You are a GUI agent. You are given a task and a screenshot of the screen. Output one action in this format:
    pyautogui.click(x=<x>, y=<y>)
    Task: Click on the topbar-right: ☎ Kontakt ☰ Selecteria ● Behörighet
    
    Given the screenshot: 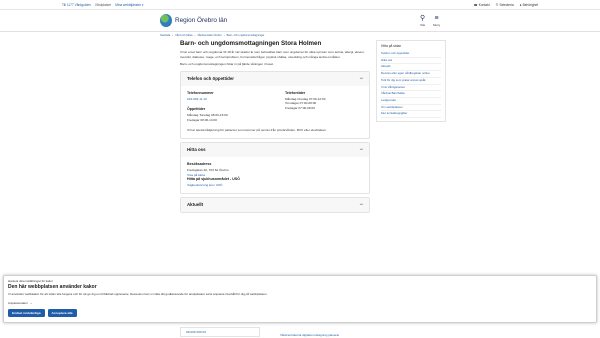 What is the action you would take?
    pyautogui.click(x=506, y=5)
    